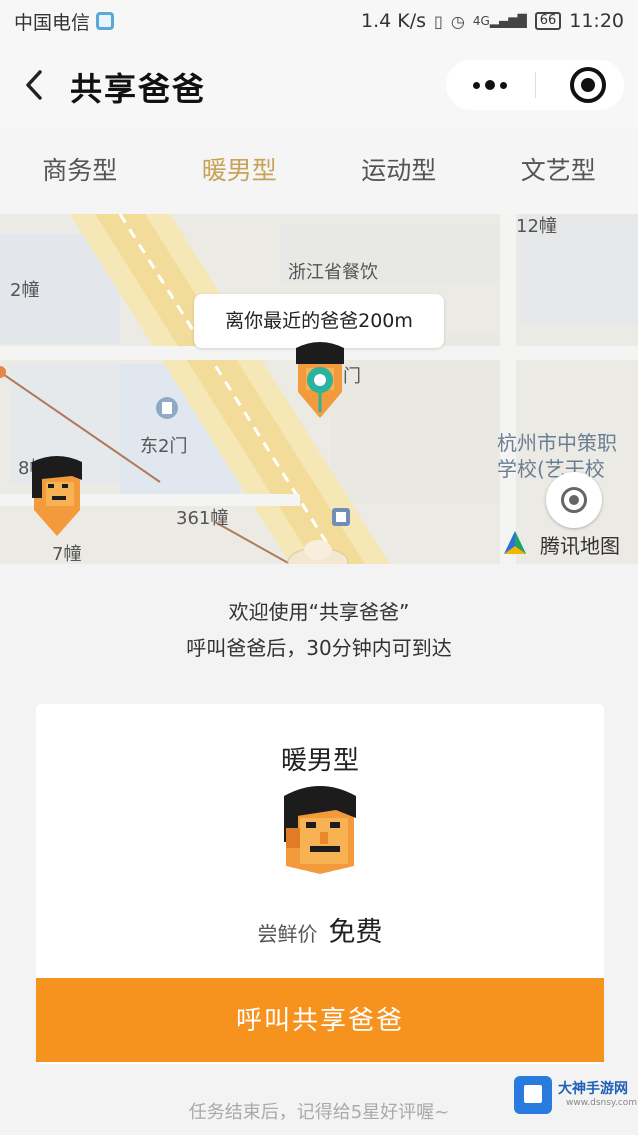 The height and width of the screenshot is (1135, 638). What do you see at coordinates (52, 22) in the screenshot?
I see `carrier-label: 中国电信` at bounding box center [52, 22].